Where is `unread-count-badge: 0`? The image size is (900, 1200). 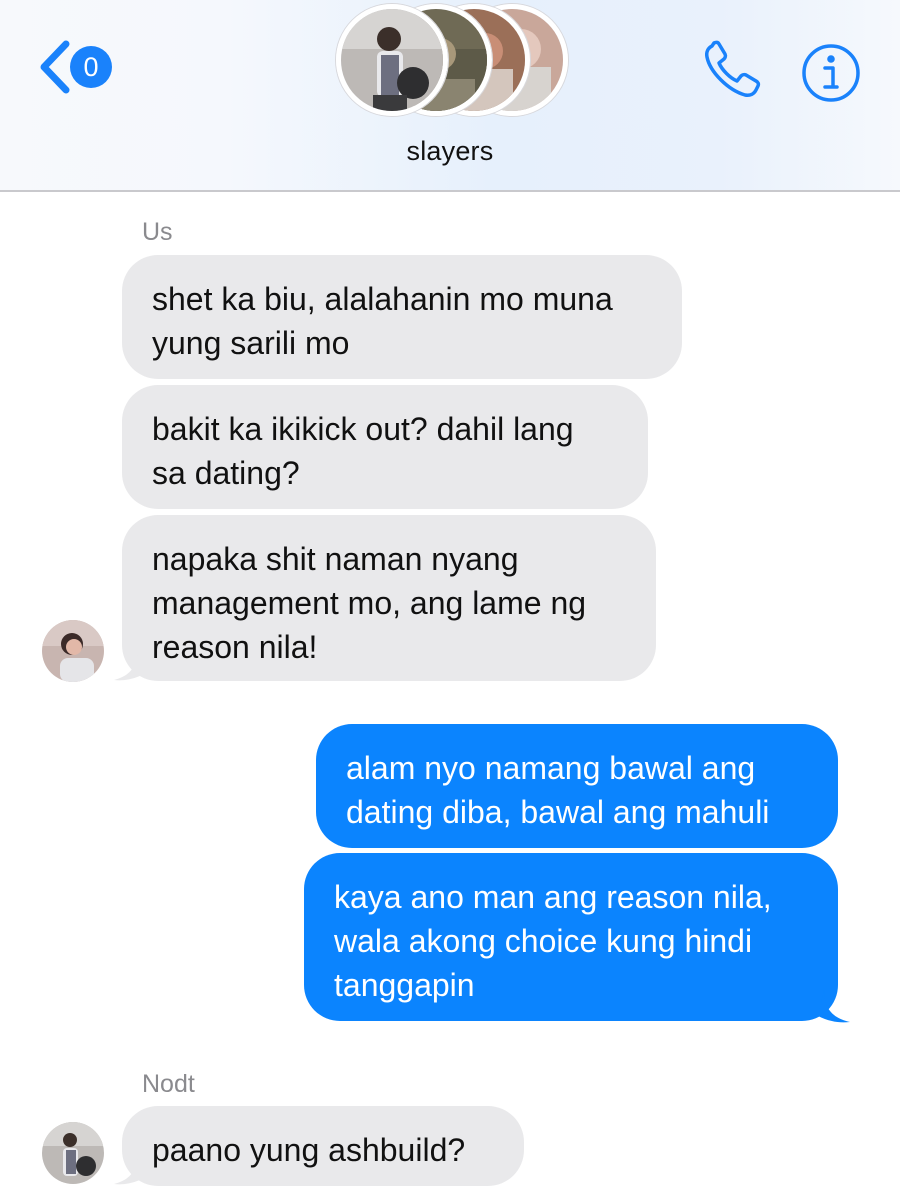
unread-count-badge: 0 is located at coordinates (91, 67).